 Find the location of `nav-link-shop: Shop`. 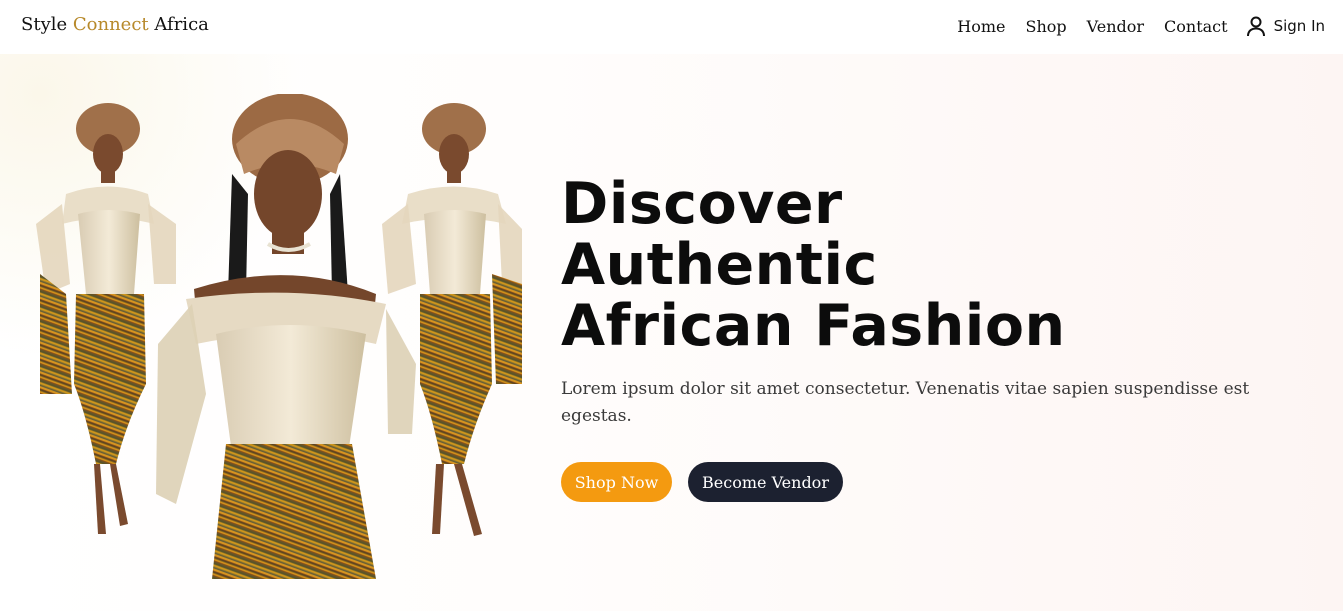

nav-link-shop: Shop is located at coordinates (1046, 26).